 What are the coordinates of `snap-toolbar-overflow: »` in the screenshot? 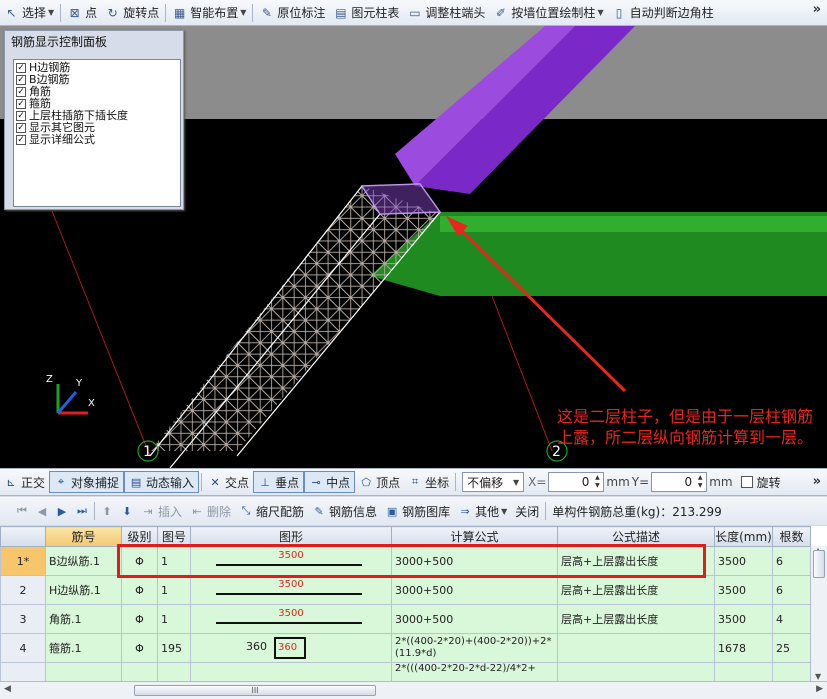 It's located at (817, 481).